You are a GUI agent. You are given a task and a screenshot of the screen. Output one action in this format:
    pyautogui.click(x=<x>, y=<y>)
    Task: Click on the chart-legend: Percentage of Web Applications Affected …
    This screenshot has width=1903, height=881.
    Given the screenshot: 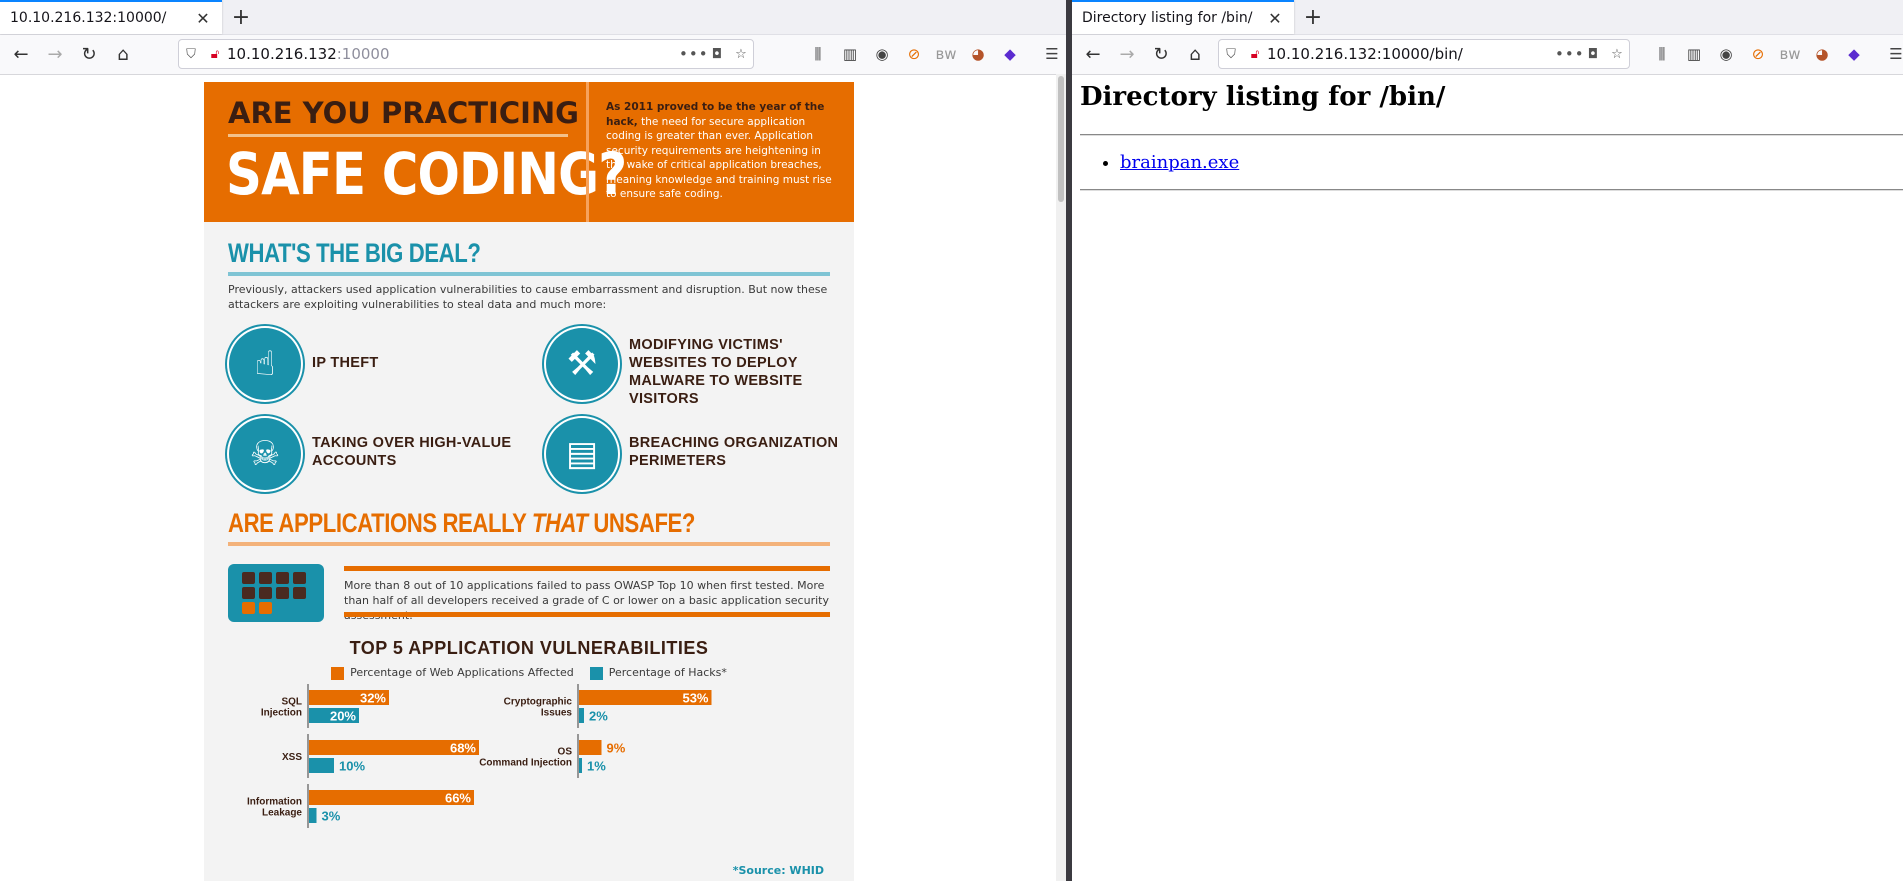 What is the action you would take?
    pyautogui.click(x=529, y=673)
    